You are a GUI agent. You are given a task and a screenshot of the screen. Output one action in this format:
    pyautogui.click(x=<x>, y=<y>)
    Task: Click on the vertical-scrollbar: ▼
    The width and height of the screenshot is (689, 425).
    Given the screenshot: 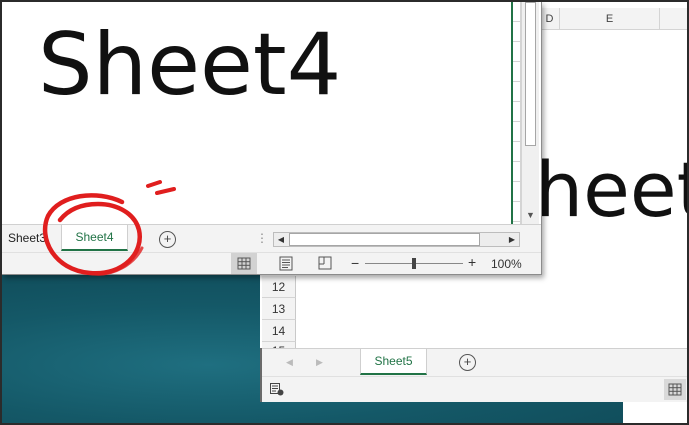 What is the action you would take?
    pyautogui.click(x=530, y=113)
    